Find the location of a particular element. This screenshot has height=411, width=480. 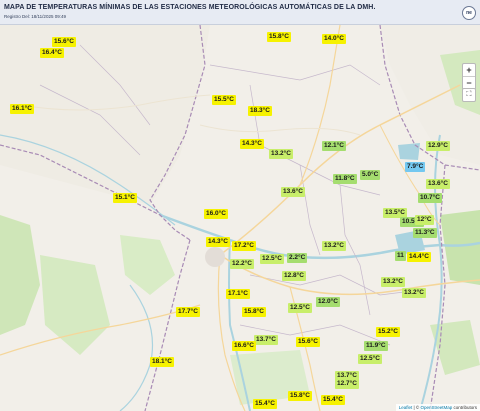

zoom-in-button: + is located at coordinates (469, 70).